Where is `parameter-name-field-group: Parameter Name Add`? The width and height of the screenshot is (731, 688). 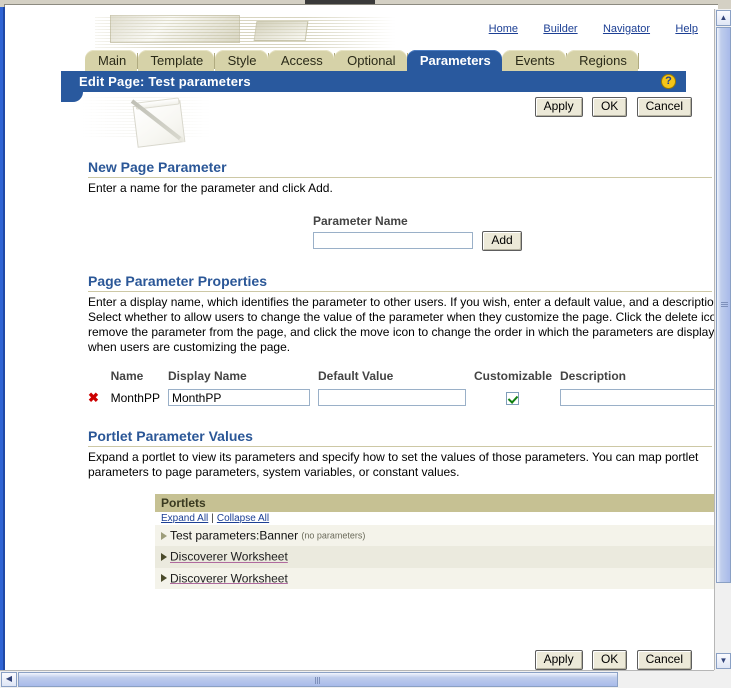
parameter-name-field-group: Parameter Name Add is located at coordinates (513, 232).